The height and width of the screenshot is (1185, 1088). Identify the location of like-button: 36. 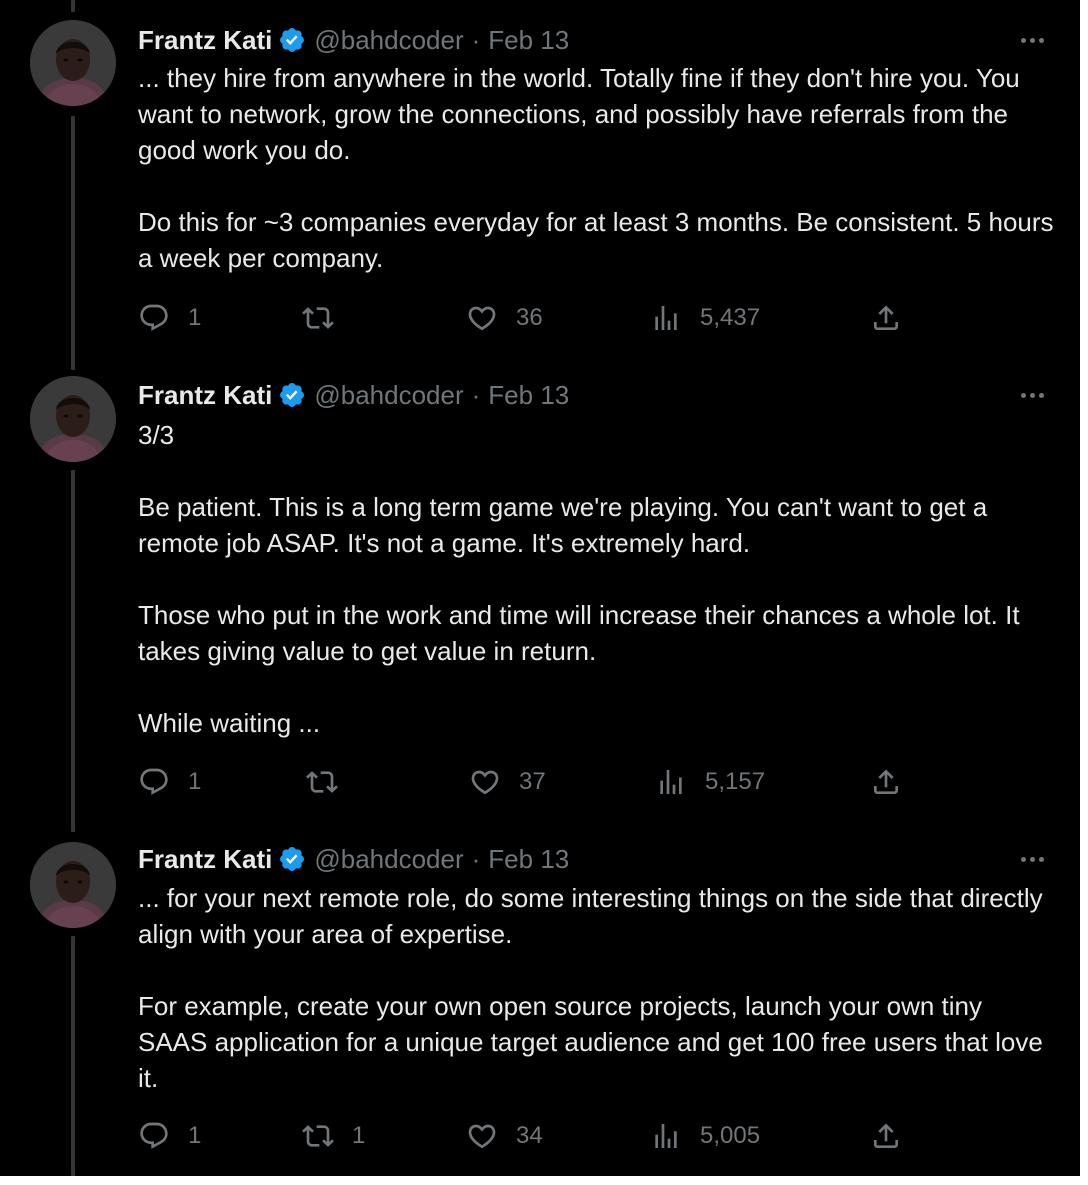
(504, 318).